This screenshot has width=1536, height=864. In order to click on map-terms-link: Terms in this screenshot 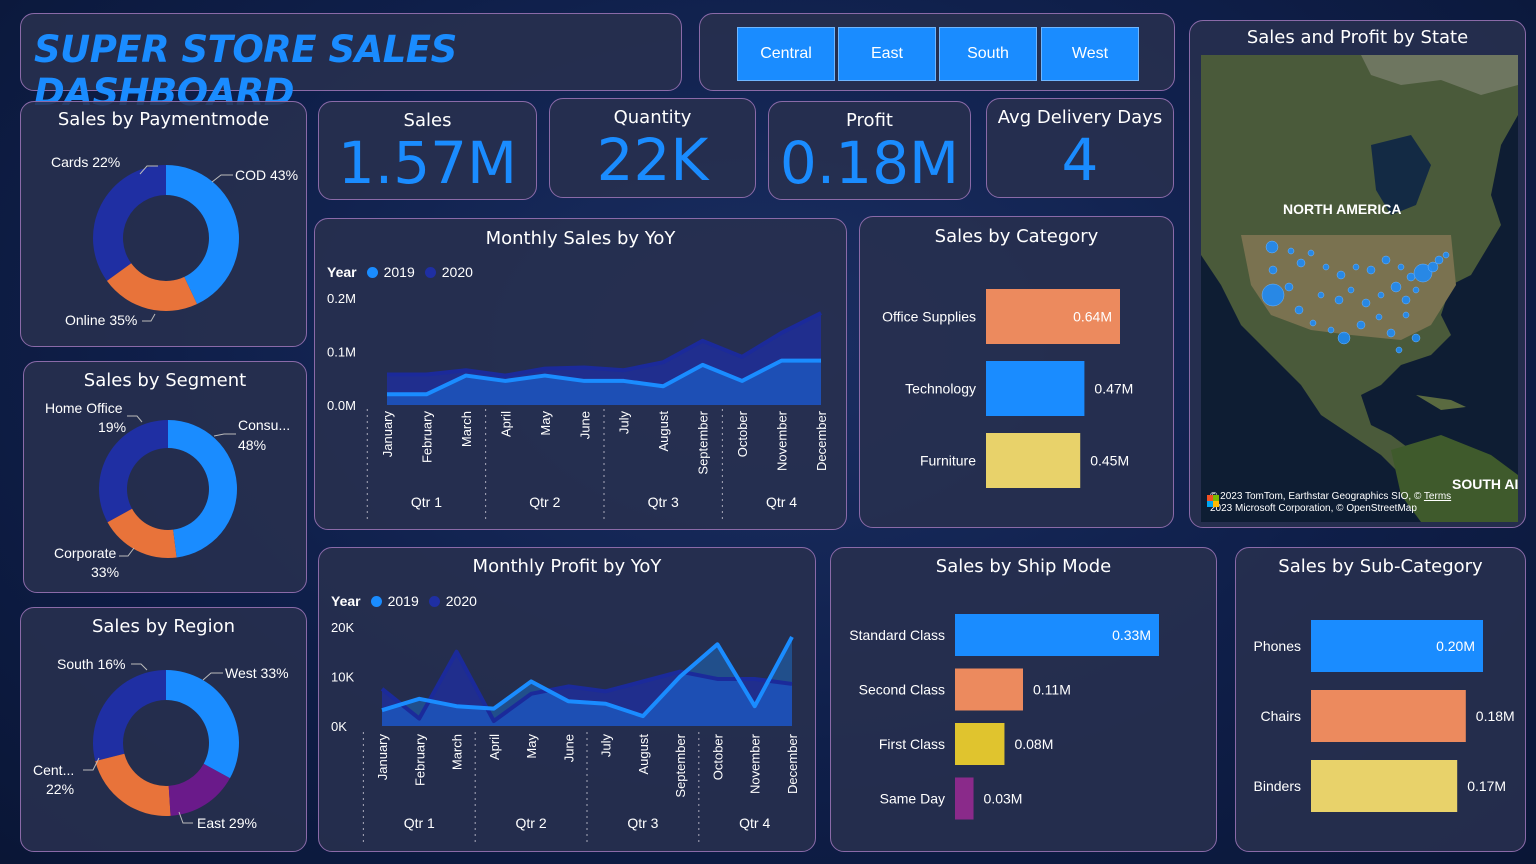, I will do `click(1437, 496)`.